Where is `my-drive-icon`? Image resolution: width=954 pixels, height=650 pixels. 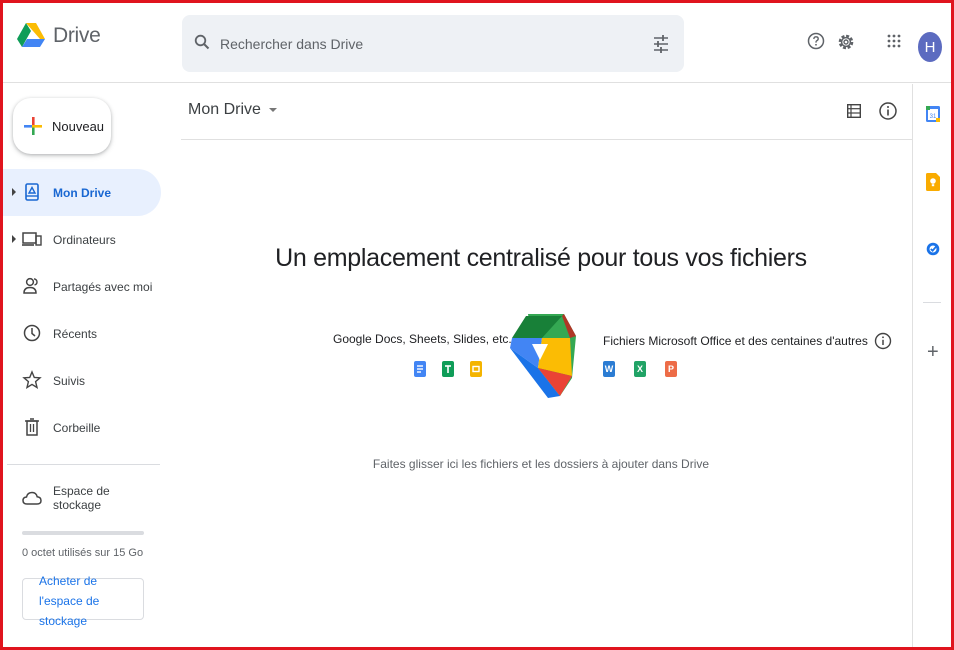
my-drive-icon is located at coordinates (32, 192).